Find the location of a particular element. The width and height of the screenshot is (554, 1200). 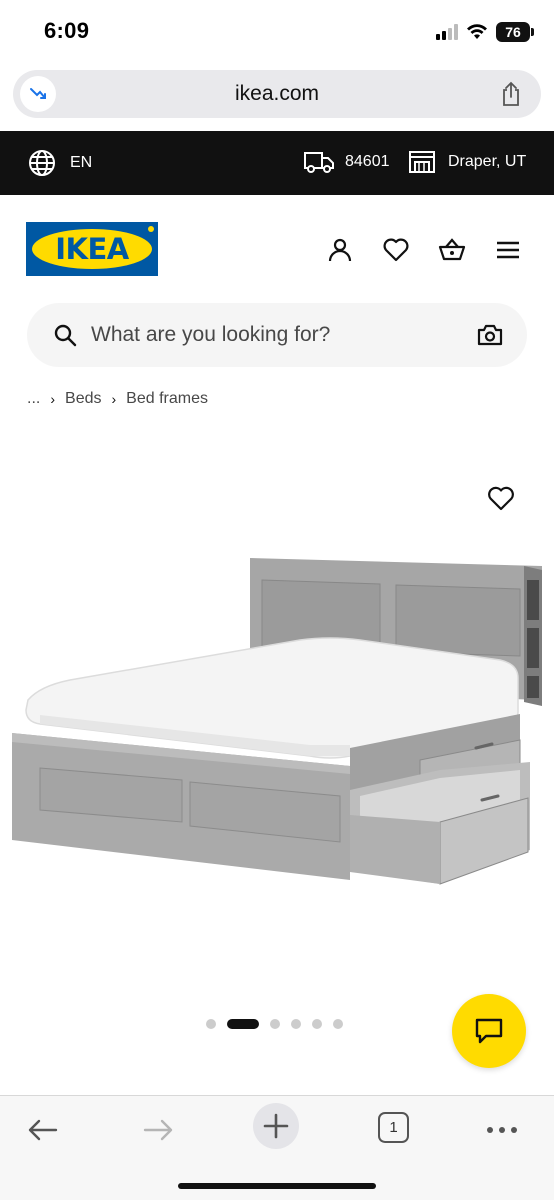

store-icon is located at coordinates (422, 162).